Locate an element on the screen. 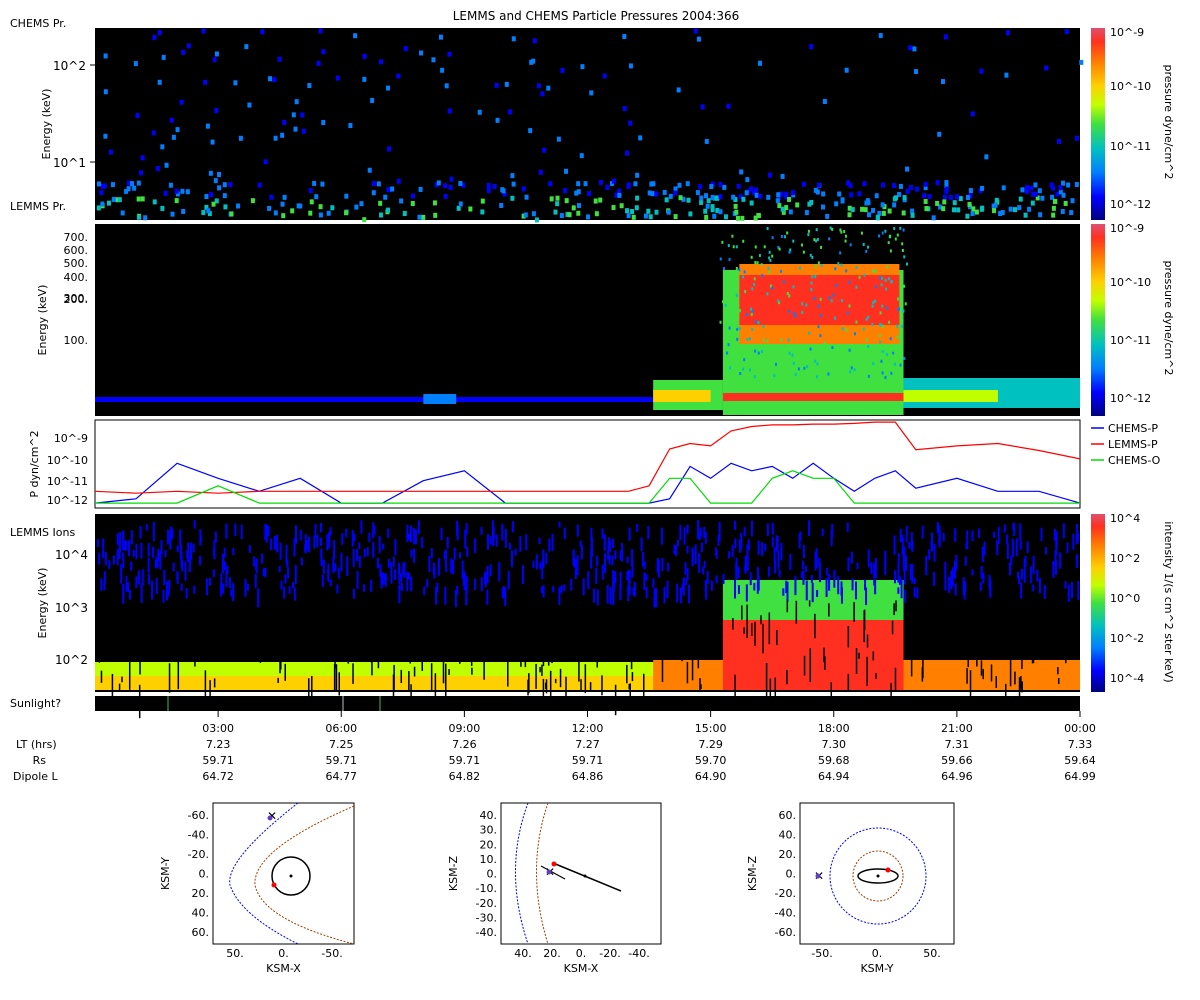 Image resolution: width=1200 pixels, height=1000 pixels. lemms-ytick-600: 600. is located at coordinates (76, 250).